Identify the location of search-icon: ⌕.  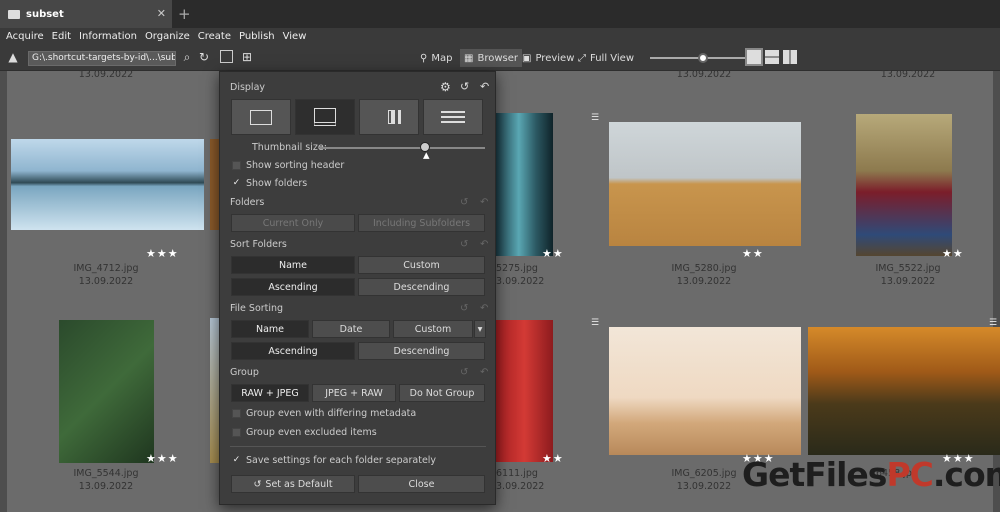
(187, 57).